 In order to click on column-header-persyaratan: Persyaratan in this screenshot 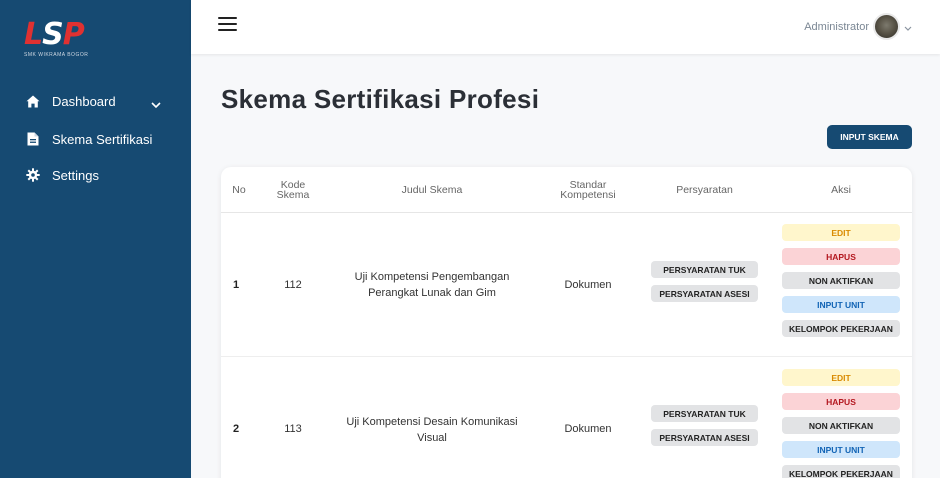, I will do `click(704, 190)`.